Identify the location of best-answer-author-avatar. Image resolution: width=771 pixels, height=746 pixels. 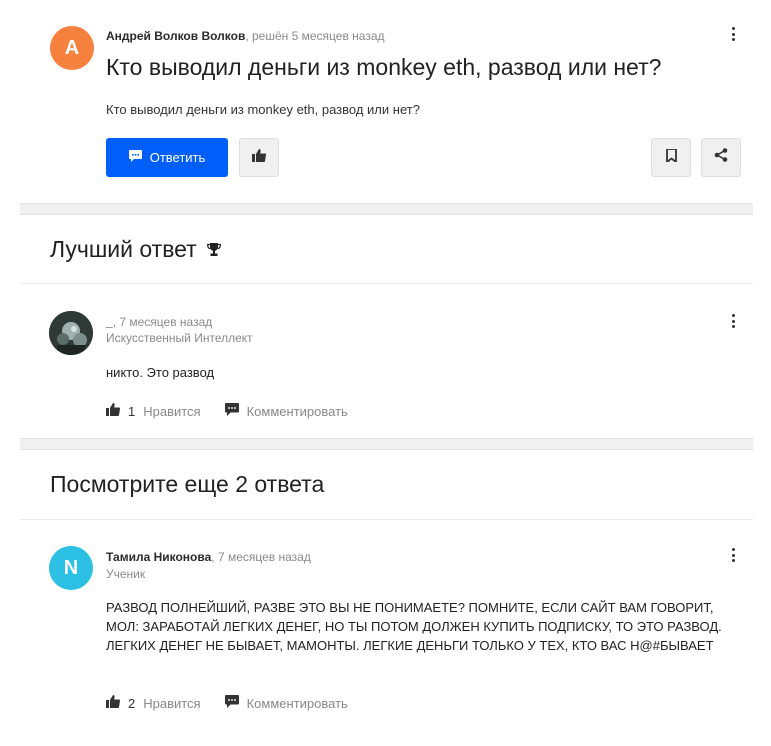
(71, 333).